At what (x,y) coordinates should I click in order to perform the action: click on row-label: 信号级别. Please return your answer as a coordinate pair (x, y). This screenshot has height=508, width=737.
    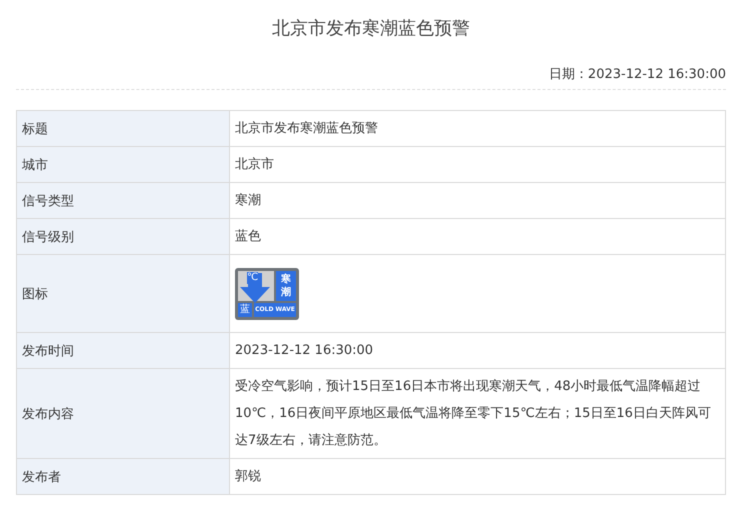
    Looking at the image, I should click on (48, 237).